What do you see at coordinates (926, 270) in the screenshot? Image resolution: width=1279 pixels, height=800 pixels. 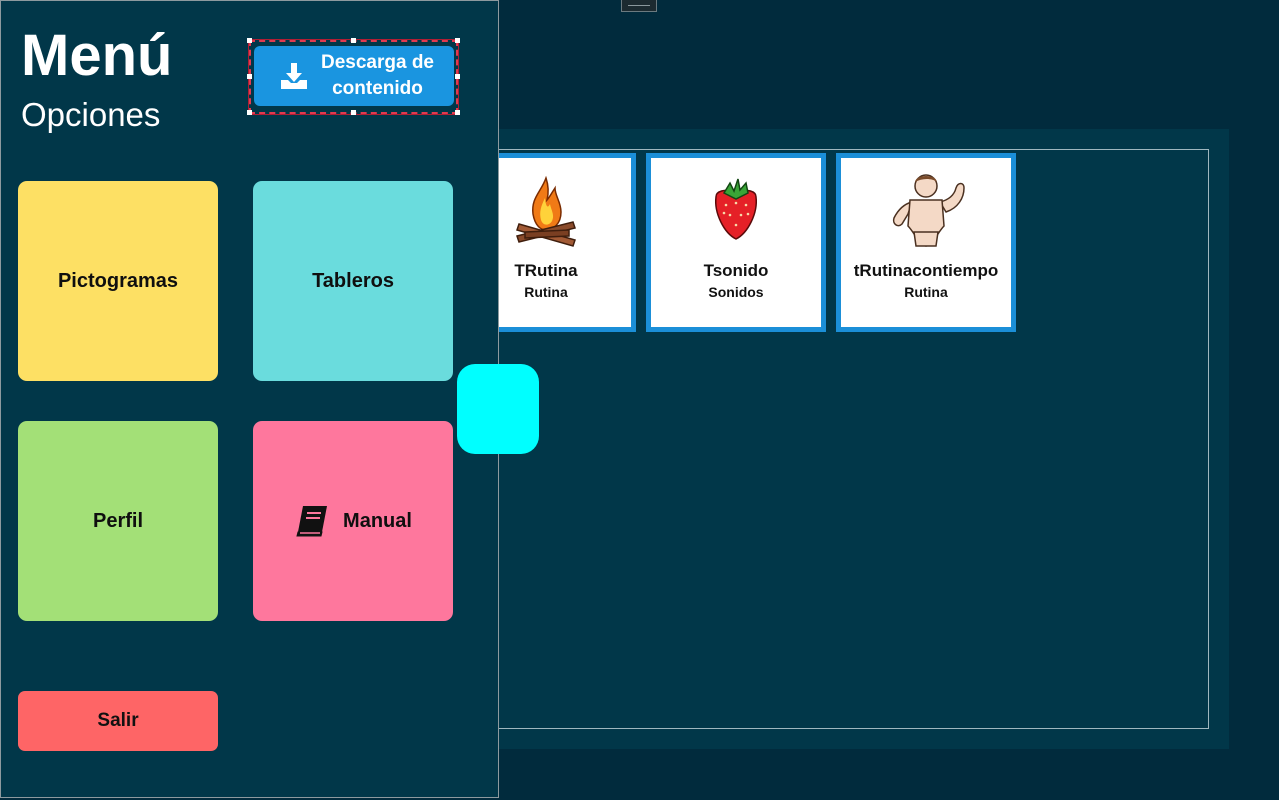 I see `card-name: tRutinacontiempo` at bounding box center [926, 270].